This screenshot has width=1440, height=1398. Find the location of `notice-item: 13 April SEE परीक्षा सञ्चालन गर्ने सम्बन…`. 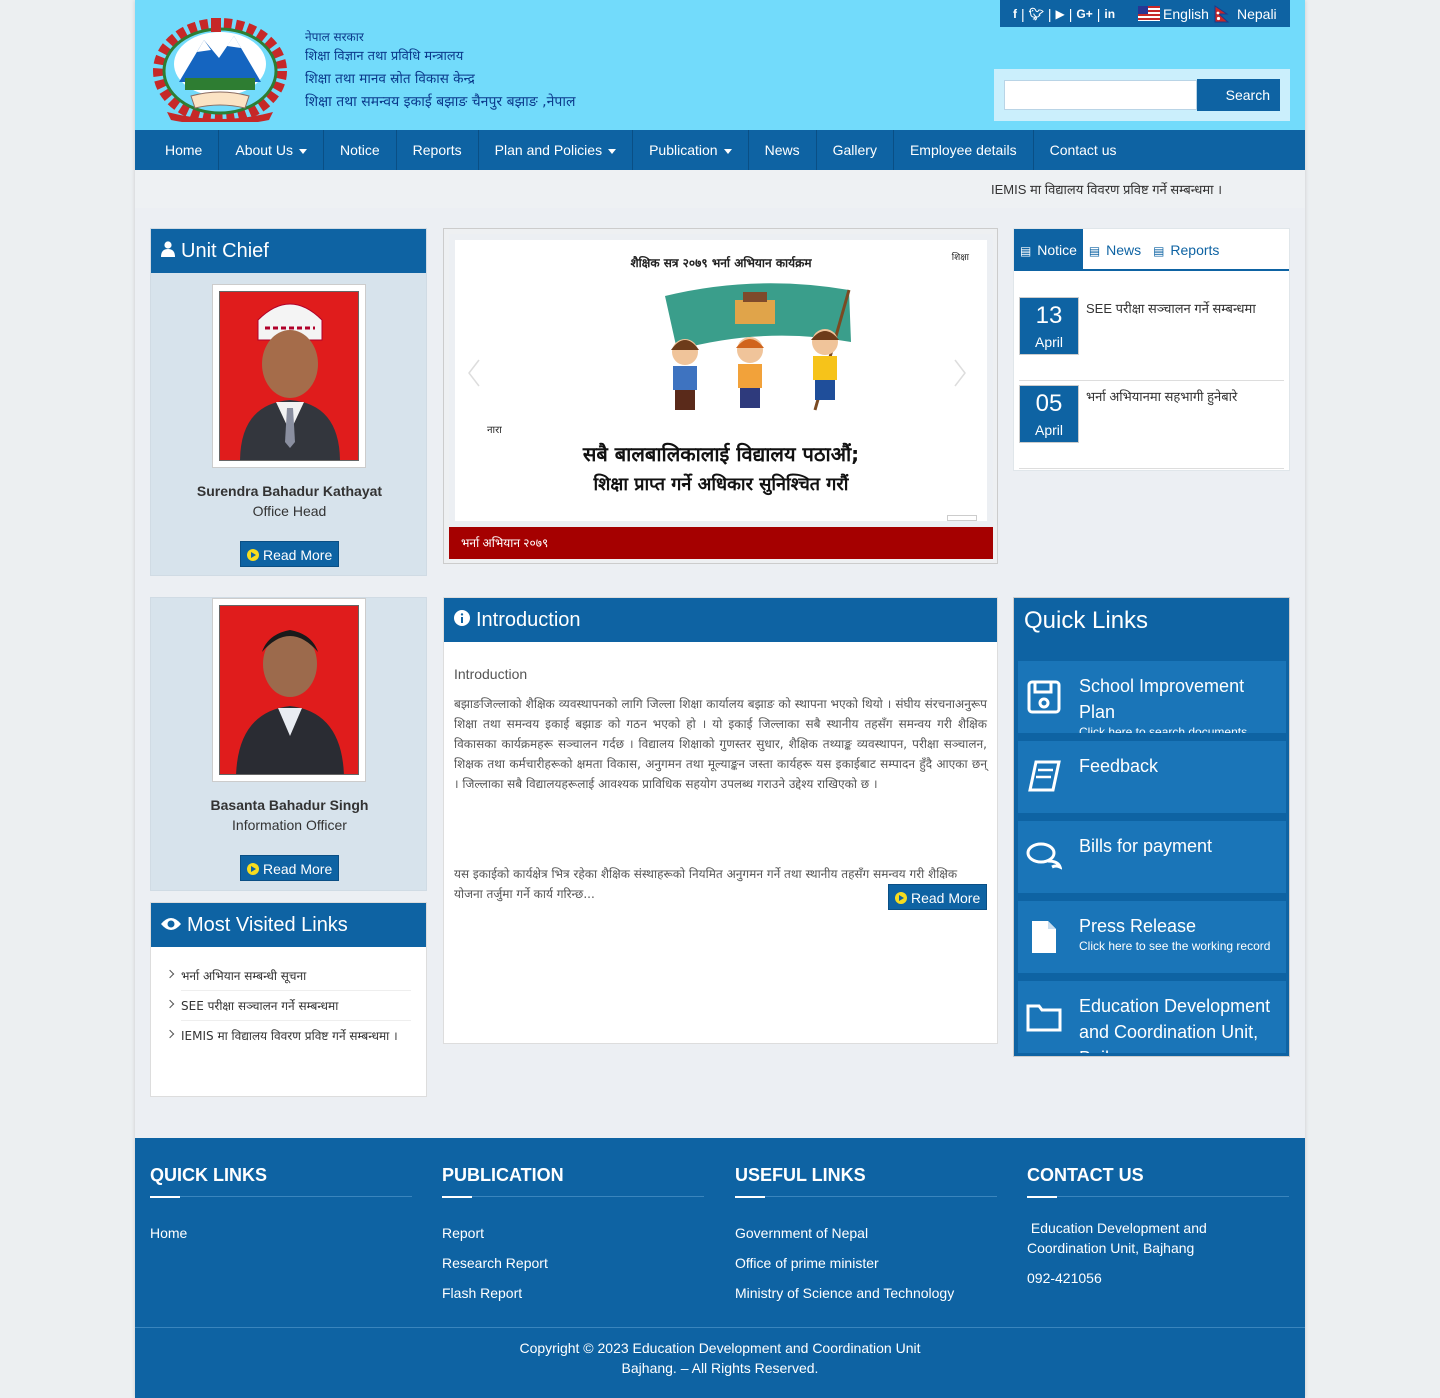

notice-item: 13 April SEE परीक्षा सञ्चालन गर्ने सम्बन… is located at coordinates (1151, 339).